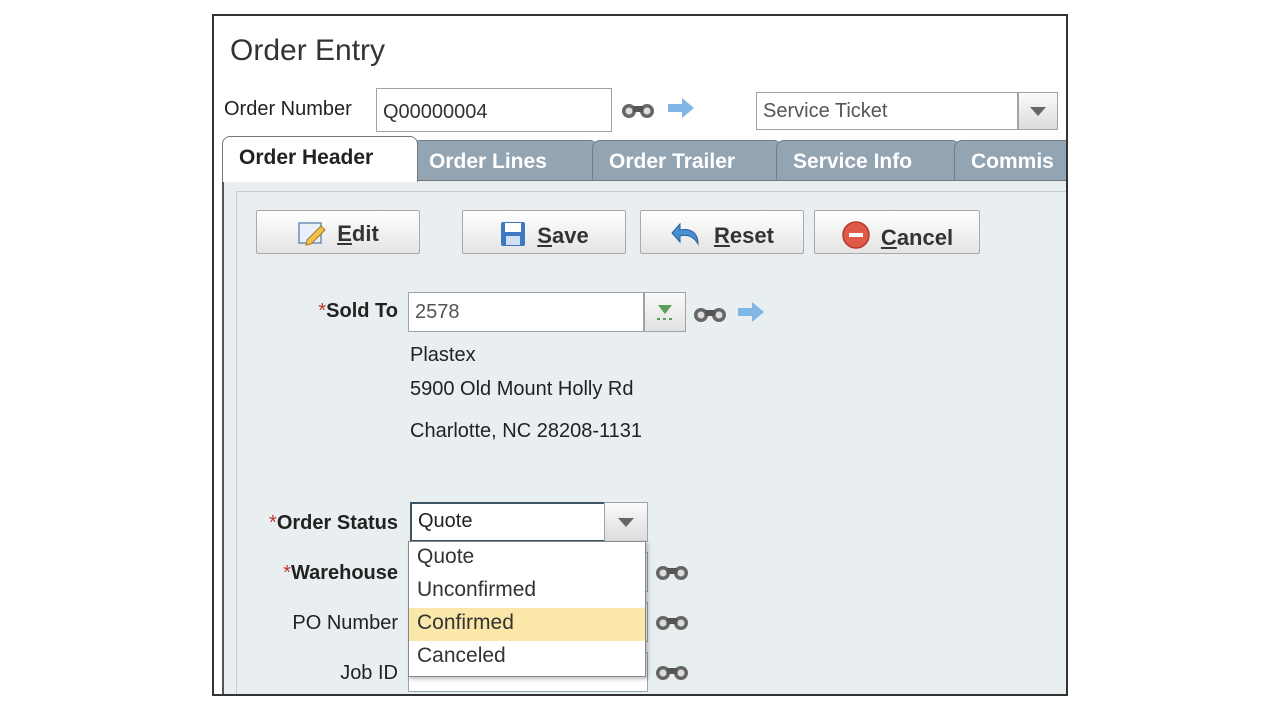 Image resolution: width=1280 pixels, height=710 pixels. I want to click on order-status-options: Quote Unconfirmed Confirmed Canceled, so click(527, 609).